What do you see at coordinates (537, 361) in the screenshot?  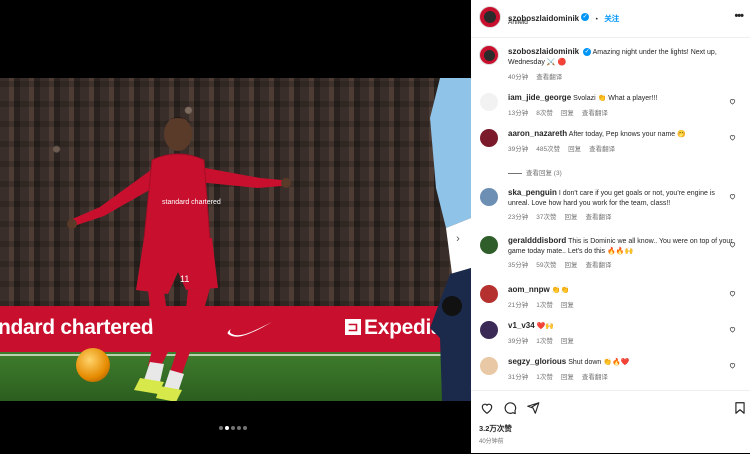 I see `commenter-username: segzy_glorious` at bounding box center [537, 361].